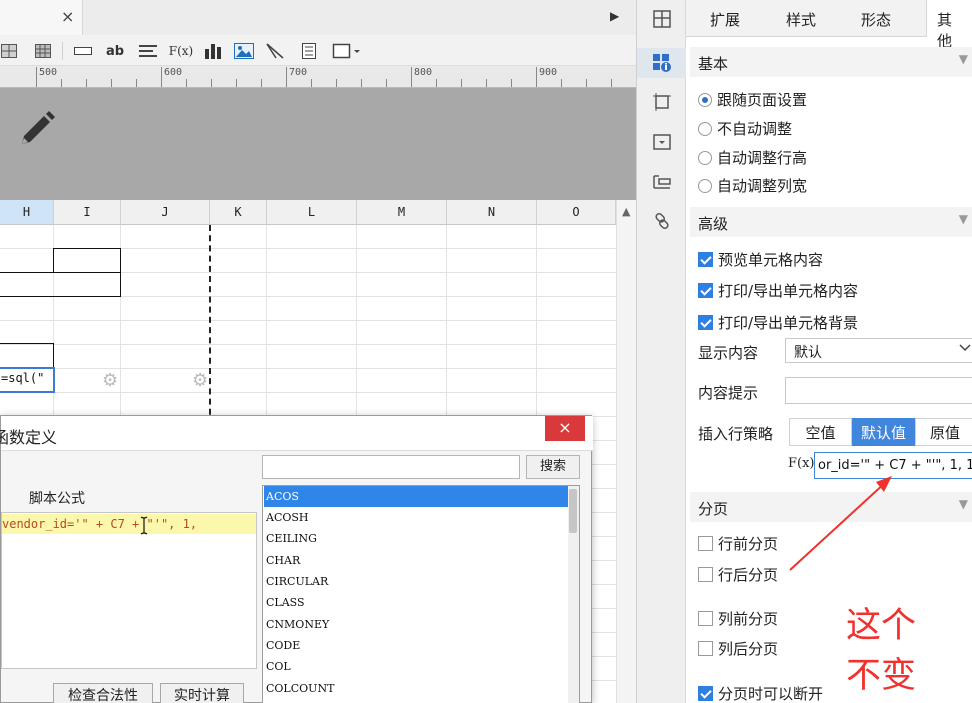  I want to click on column-header-o: O, so click(576, 212).